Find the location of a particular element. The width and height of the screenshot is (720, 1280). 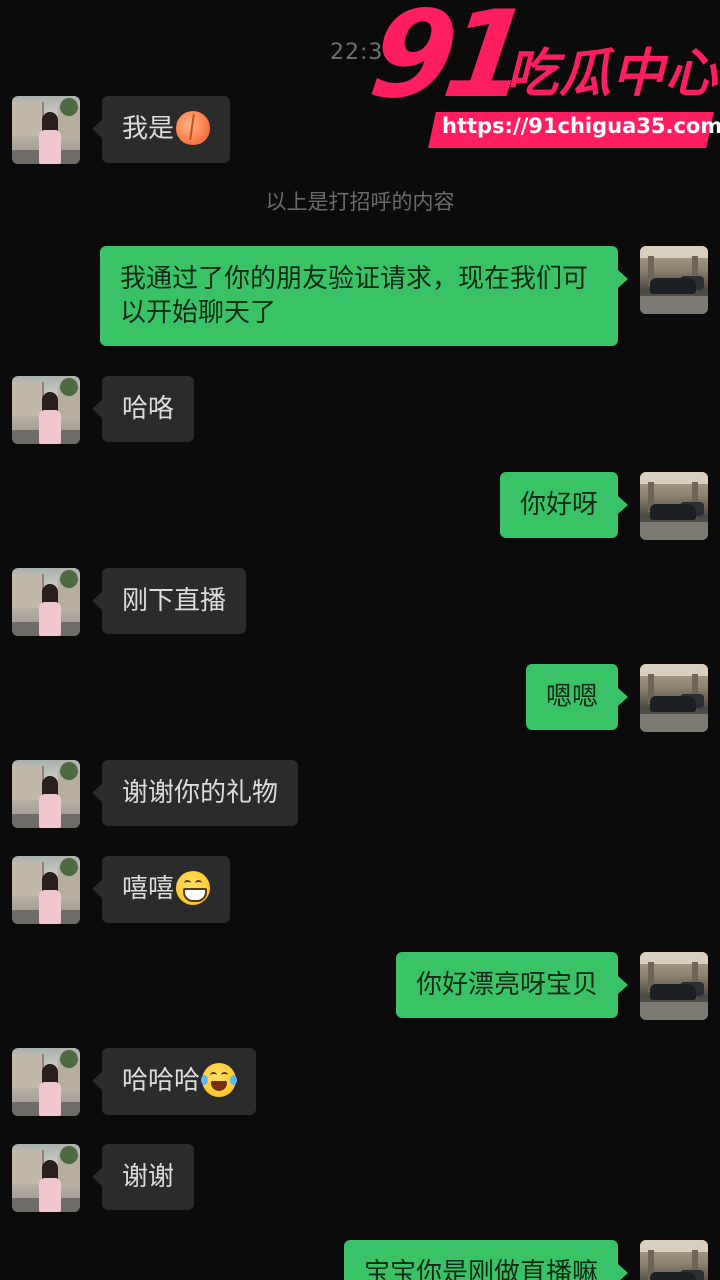

outgoing-message-bubble: 你好漂亮呀宝贝 is located at coordinates (512, 985).